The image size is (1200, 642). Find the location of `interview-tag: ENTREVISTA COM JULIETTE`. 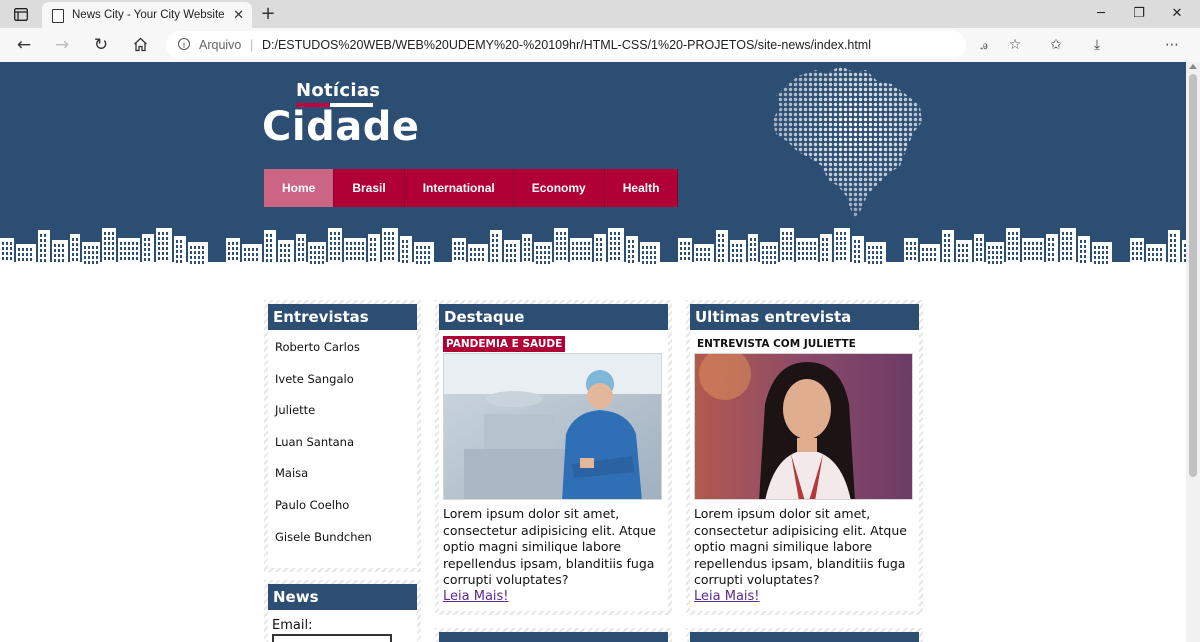

interview-tag: ENTREVISTA COM JULIETTE is located at coordinates (776, 344).